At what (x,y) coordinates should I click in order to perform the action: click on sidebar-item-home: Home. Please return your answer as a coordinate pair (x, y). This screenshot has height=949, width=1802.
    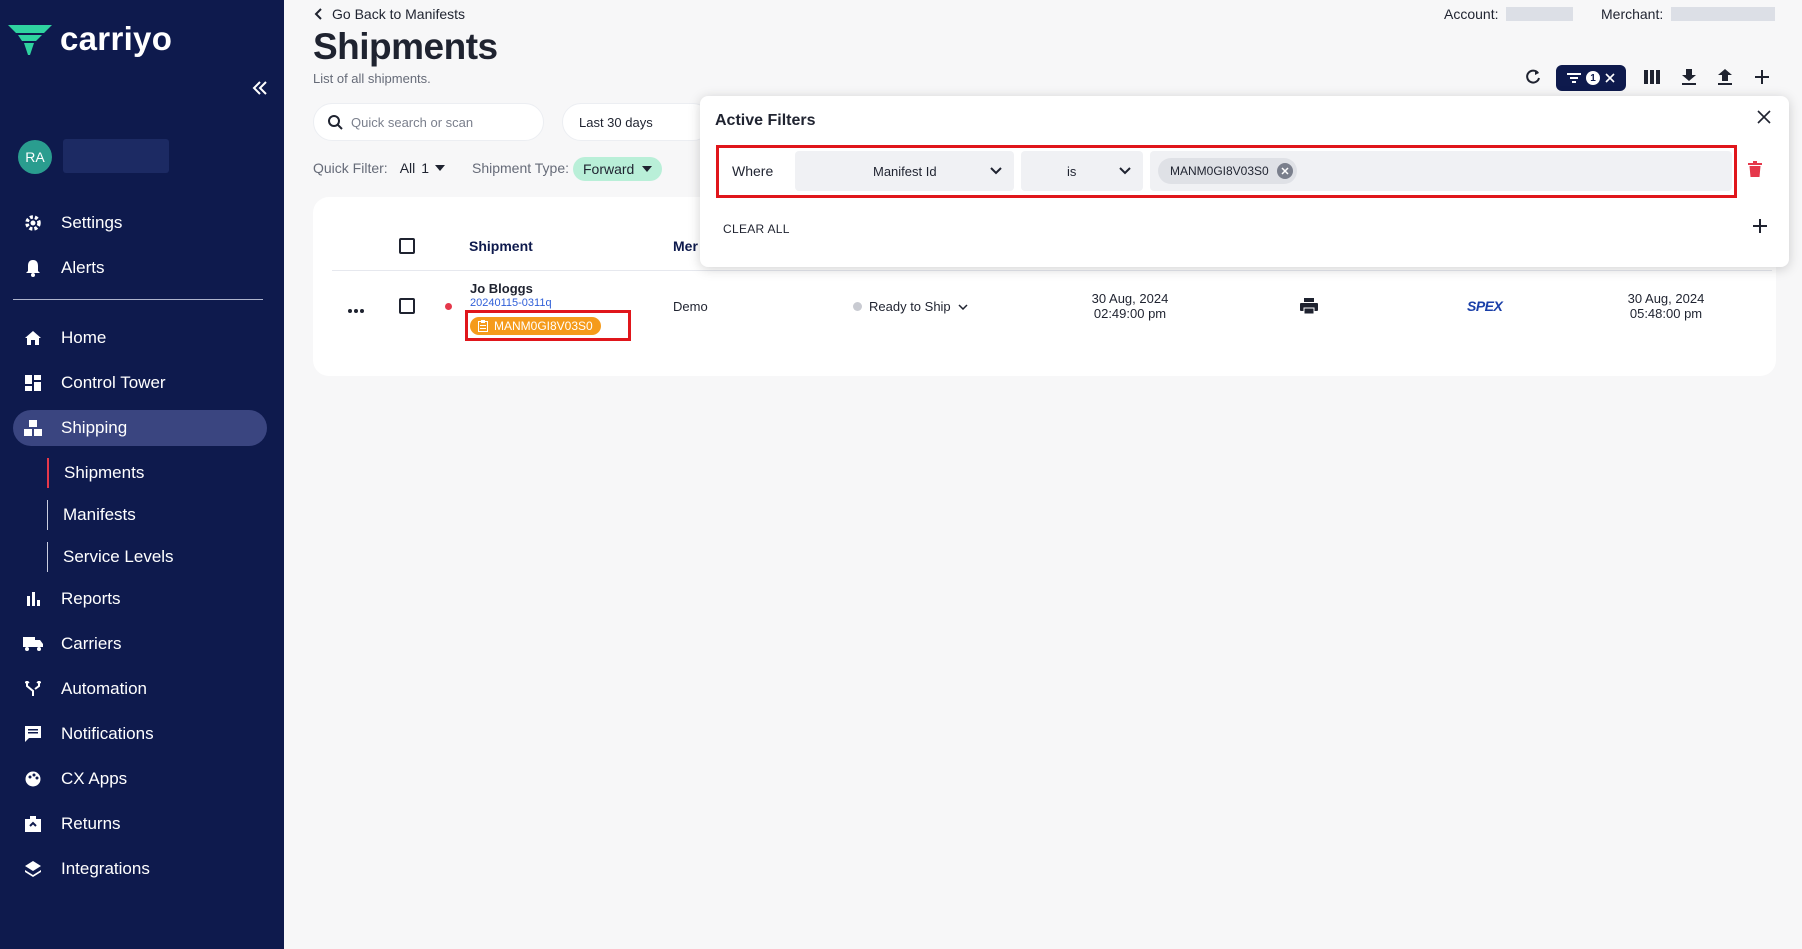
    Looking at the image, I should click on (140, 338).